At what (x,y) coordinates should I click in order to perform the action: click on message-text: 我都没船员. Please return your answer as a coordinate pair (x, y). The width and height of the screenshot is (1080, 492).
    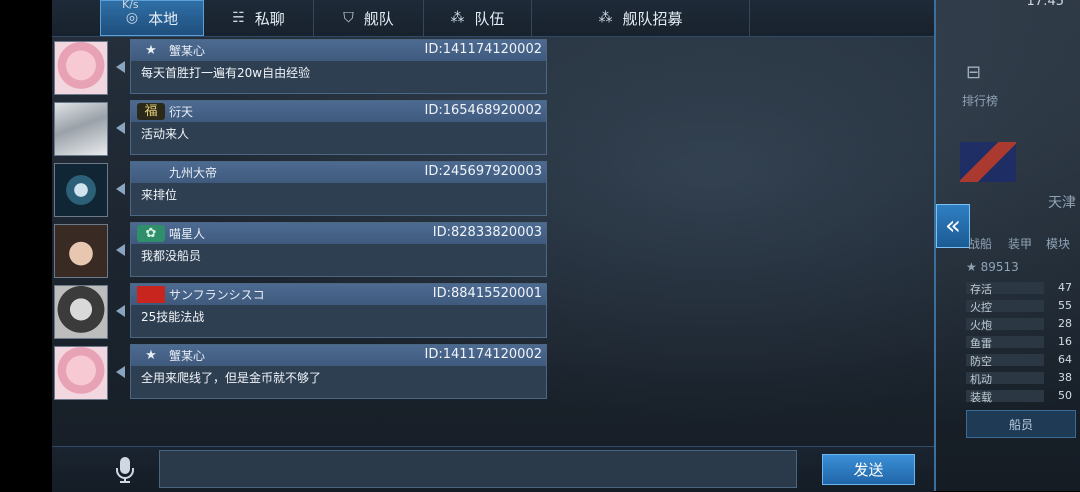
    Looking at the image, I should click on (171, 256).